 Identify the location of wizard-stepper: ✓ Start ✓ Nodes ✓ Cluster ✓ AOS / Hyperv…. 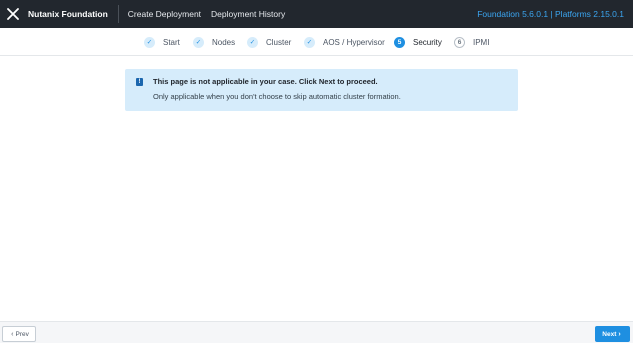
(316, 42).